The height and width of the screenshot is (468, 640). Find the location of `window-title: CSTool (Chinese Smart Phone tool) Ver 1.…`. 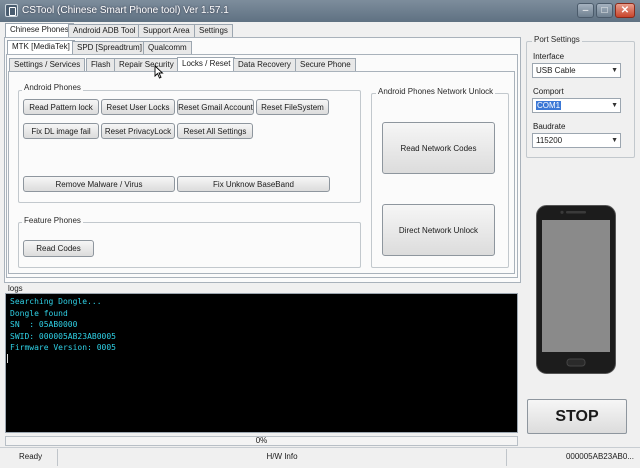

window-title: CSTool (Chinese Smart Phone tool) Ver 1.… is located at coordinates (125, 10).